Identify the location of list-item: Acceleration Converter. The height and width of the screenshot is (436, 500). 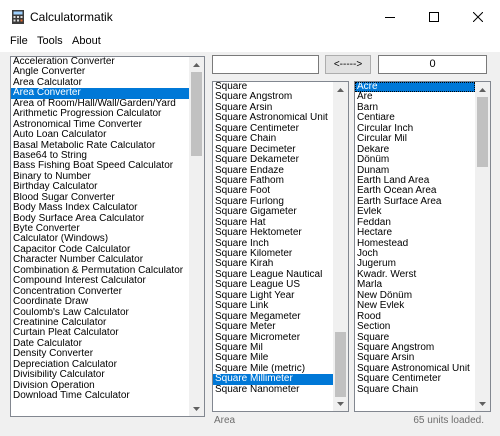
(100, 62).